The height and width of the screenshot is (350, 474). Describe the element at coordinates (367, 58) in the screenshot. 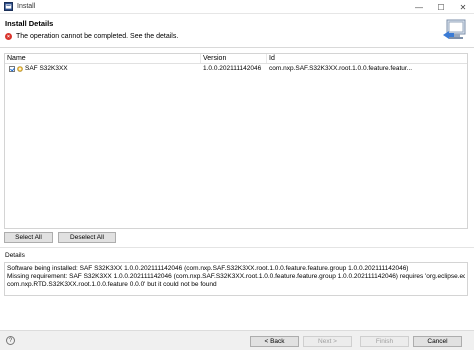

I see `column-header-id: Id` at that location.